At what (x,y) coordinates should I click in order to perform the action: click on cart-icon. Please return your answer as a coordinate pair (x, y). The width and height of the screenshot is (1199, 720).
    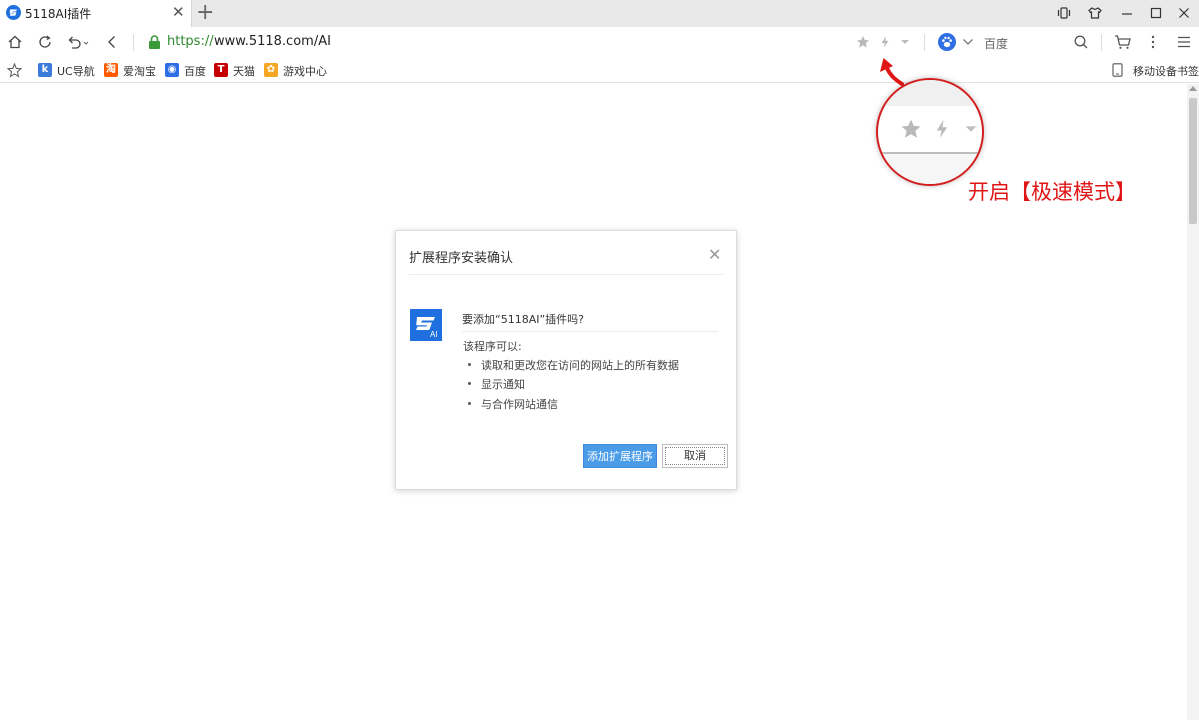
    Looking at the image, I should click on (1123, 42).